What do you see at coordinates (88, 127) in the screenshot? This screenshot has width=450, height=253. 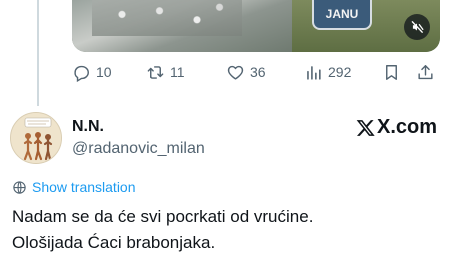 I see `display-name: N.N.` at bounding box center [88, 127].